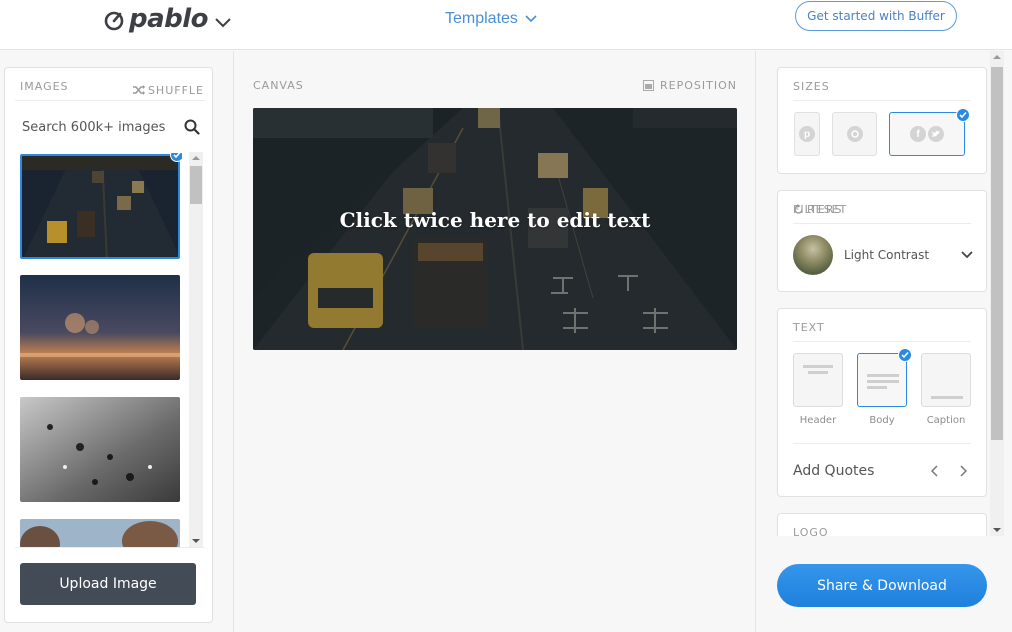 This screenshot has height=632, width=1012. I want to click on share-download-button: Share & Download, so click(882, 585).